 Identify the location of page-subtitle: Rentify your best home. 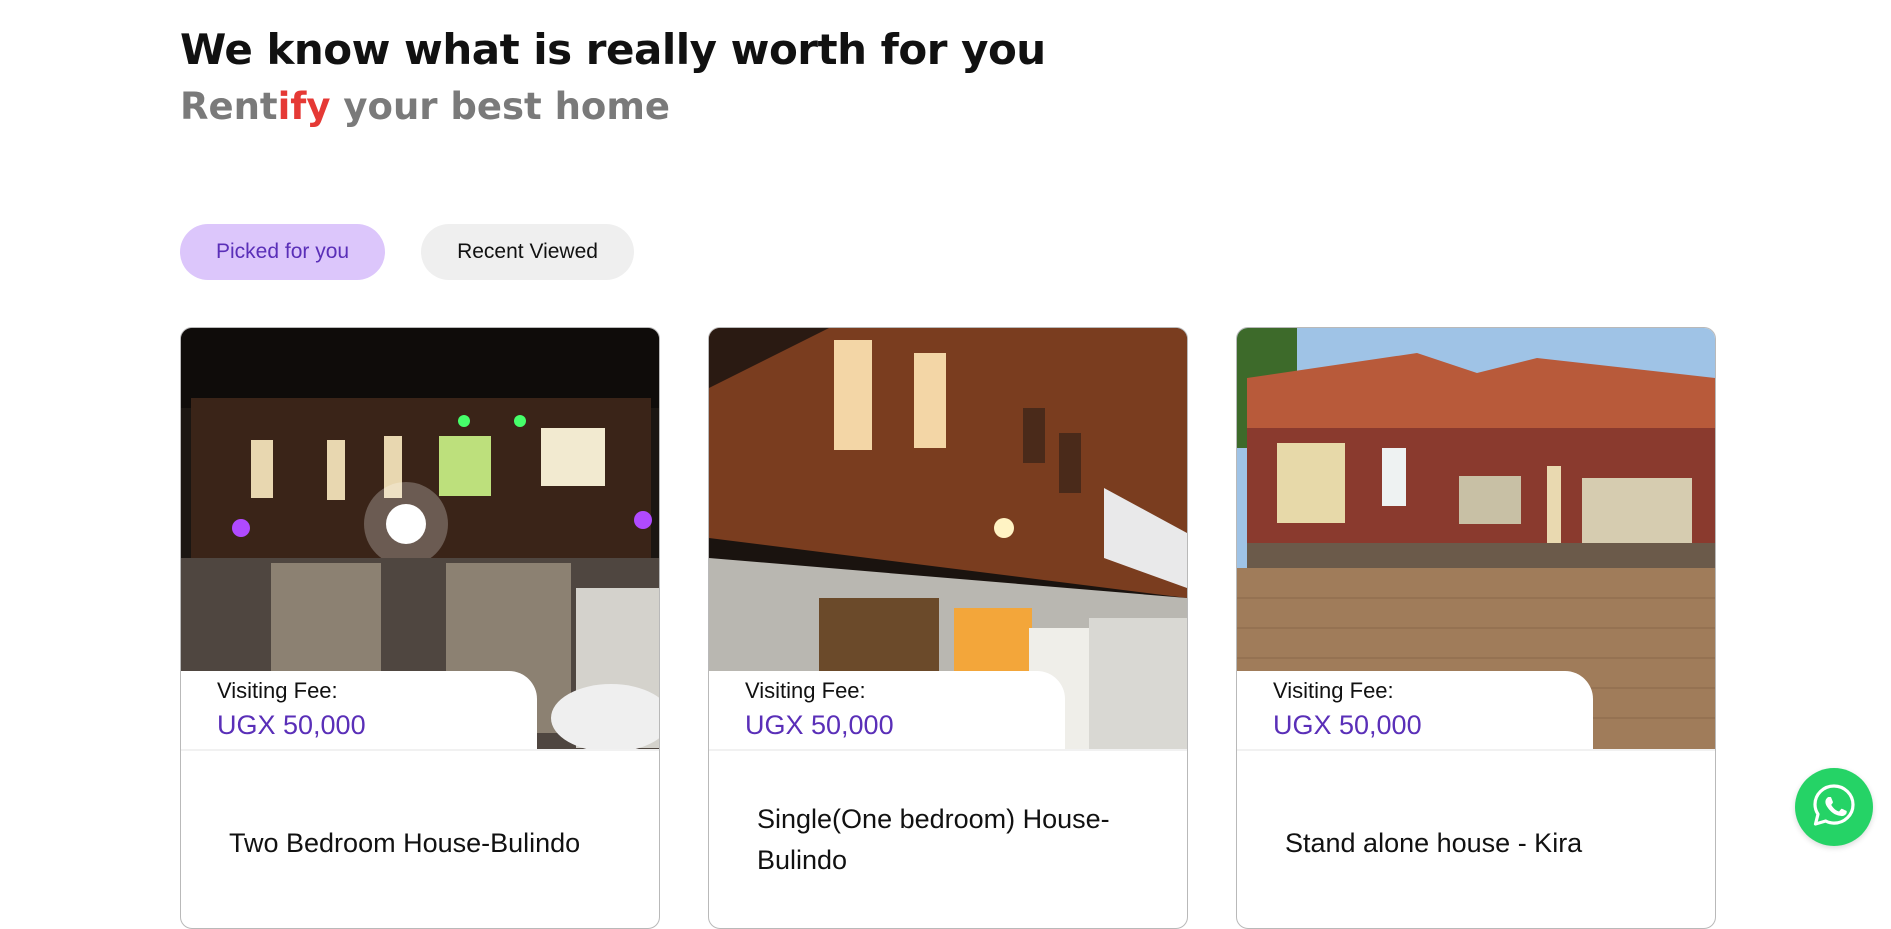
(613, 107).